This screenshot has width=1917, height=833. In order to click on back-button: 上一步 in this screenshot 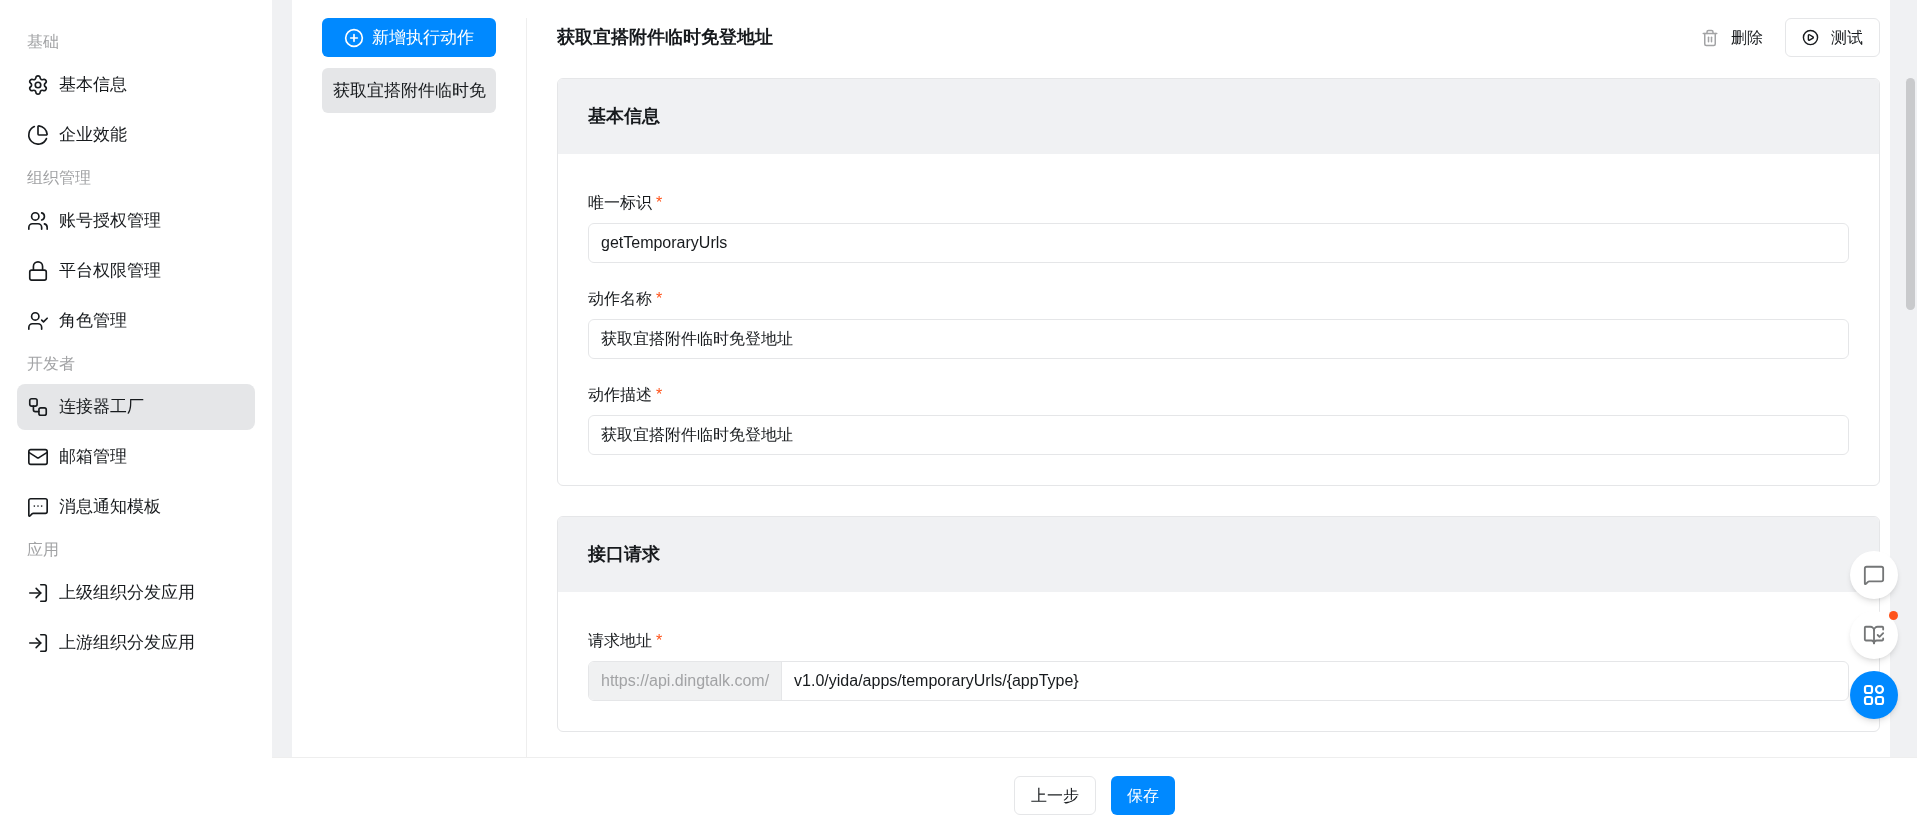, I will do `click(1055, 795)`.